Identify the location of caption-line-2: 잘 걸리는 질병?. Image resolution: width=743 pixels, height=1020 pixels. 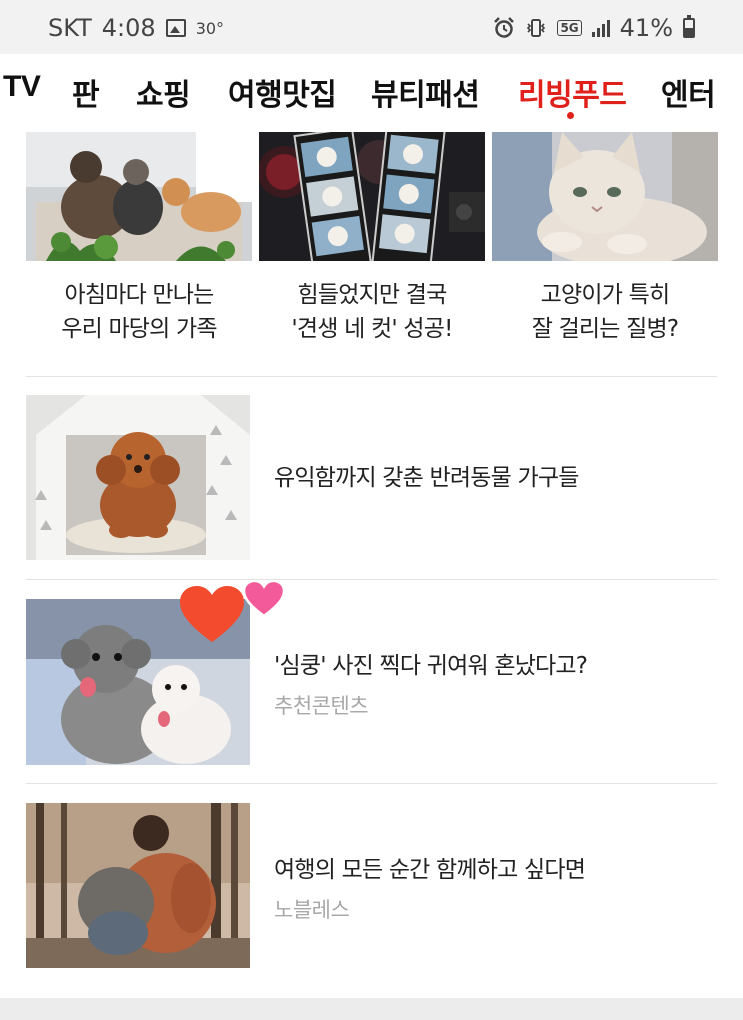
(605, 329).